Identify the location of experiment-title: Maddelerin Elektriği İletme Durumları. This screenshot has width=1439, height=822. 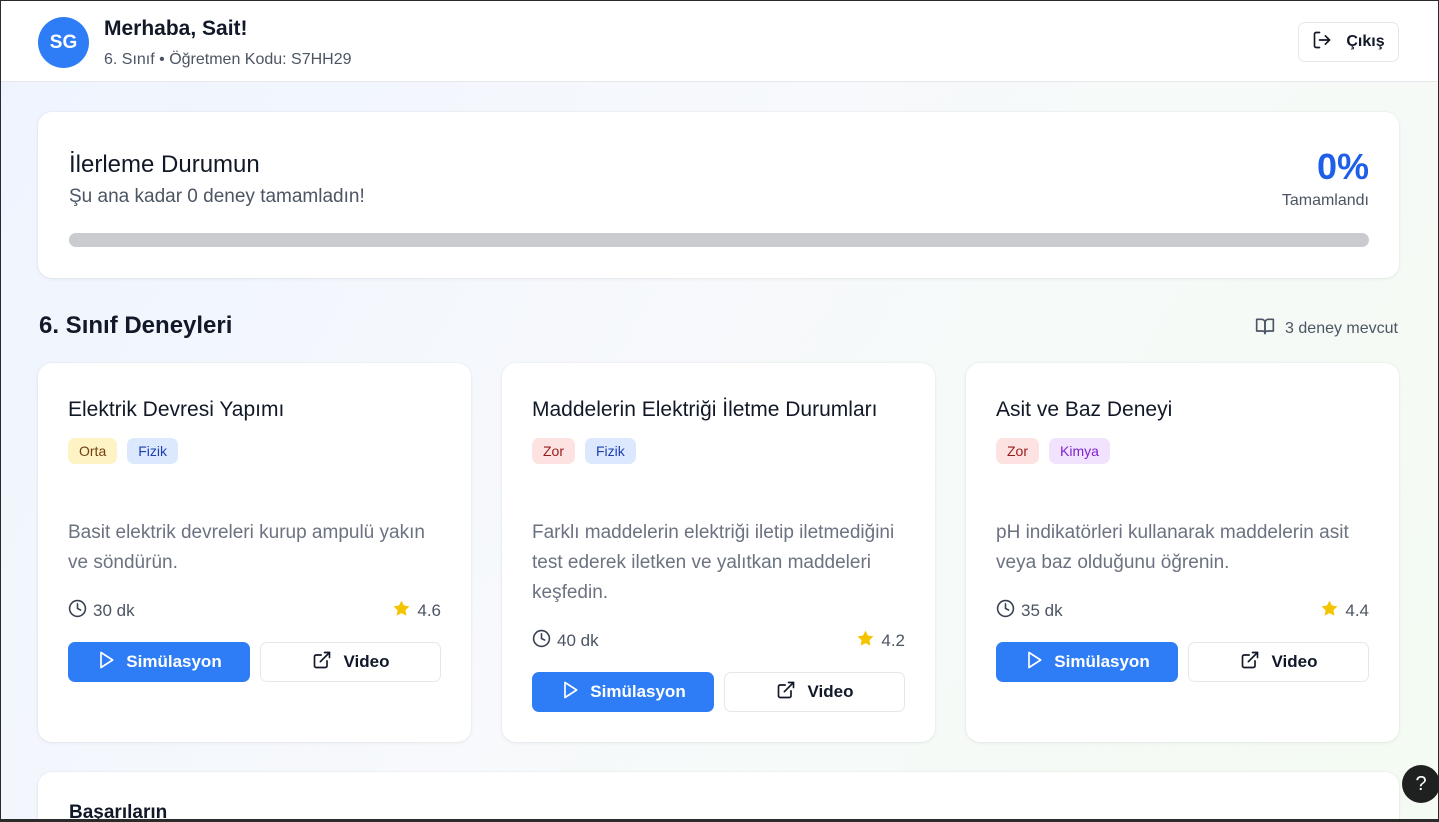
(705, 409).